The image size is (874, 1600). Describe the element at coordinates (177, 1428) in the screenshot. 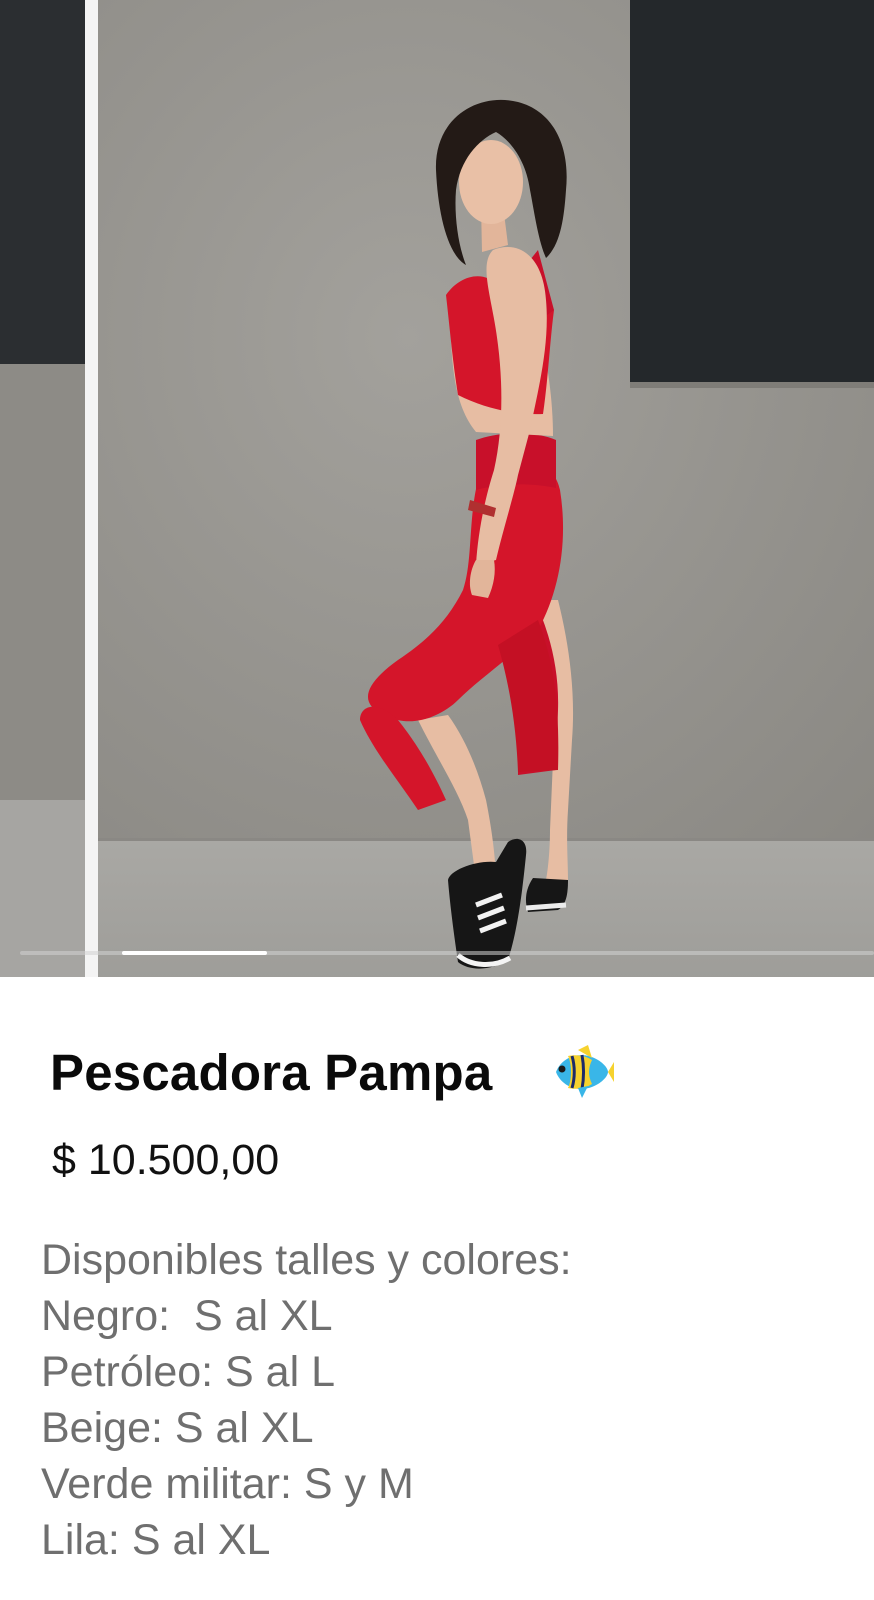

I see `description-line: Beige: S al XL` at that location.